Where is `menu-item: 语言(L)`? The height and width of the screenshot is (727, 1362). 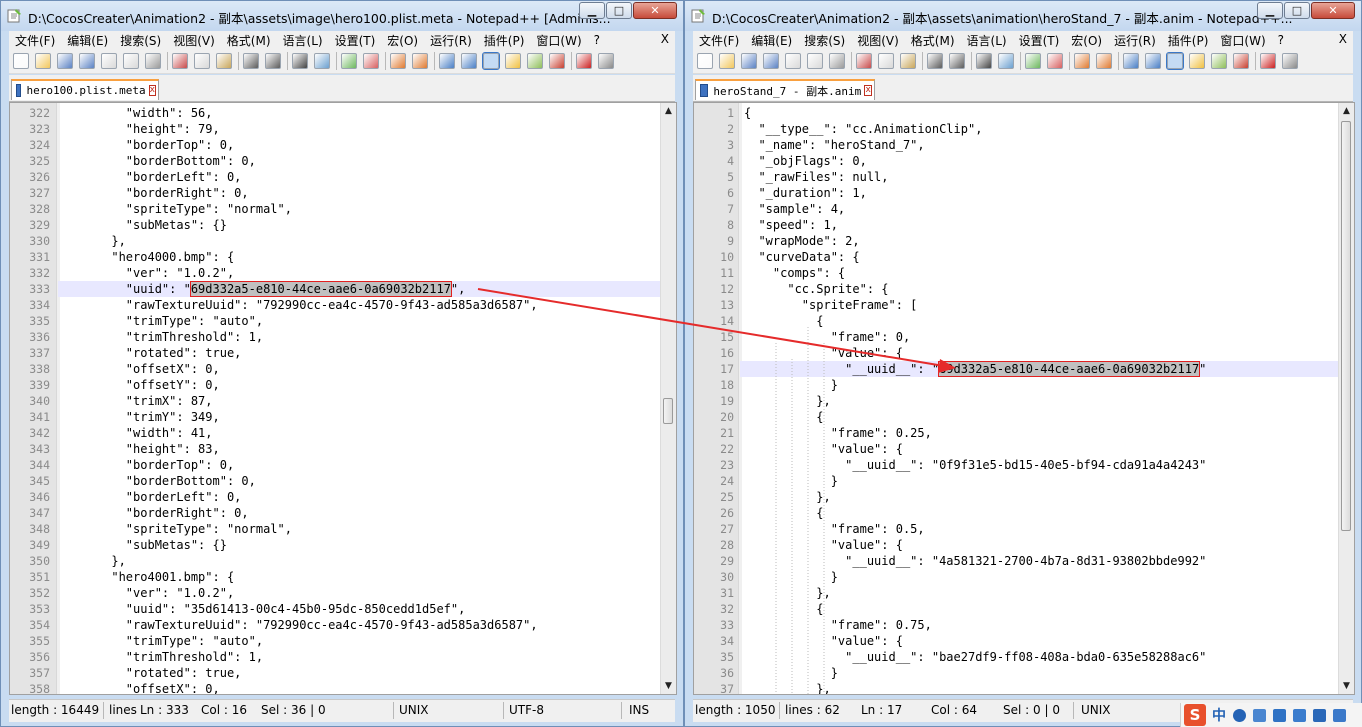
menu-item: 语言(L) is located at coordinates (303, 40).